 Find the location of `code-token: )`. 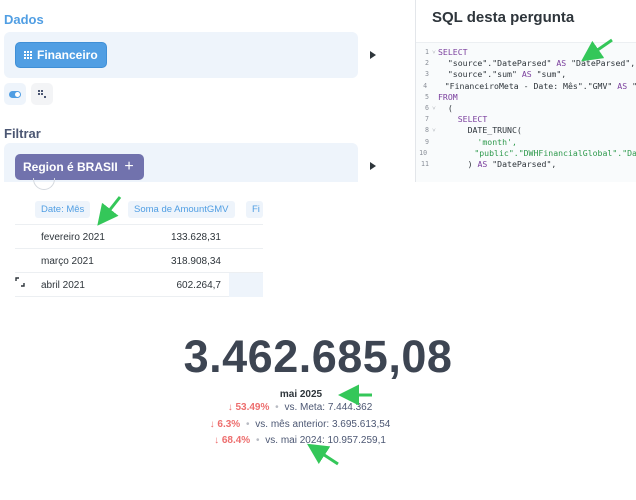

code-token: ) is located at coordinates (458, 163).